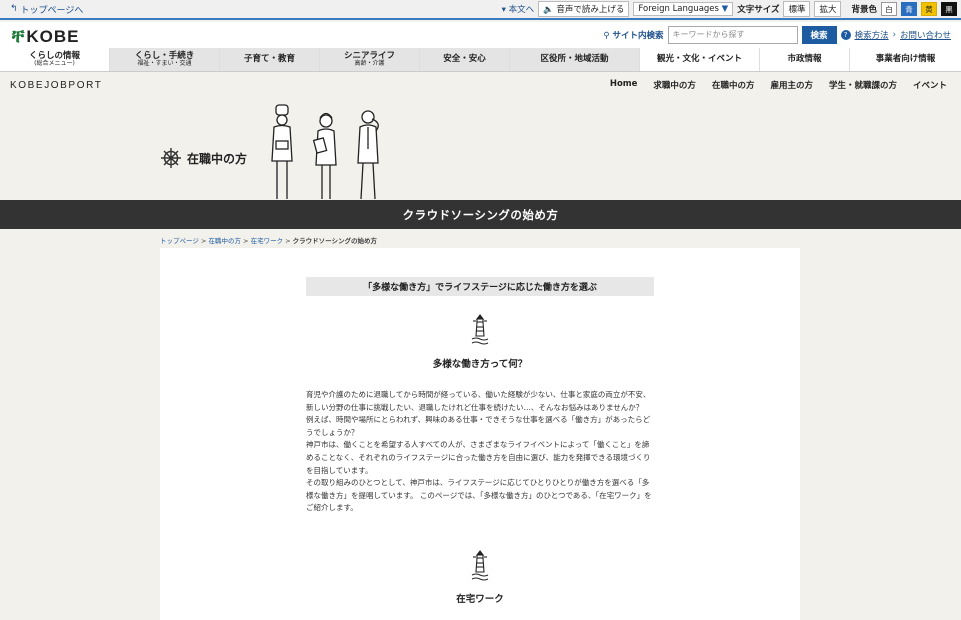  I want to click on chevron-down-icon: ▼, so click(725, 9).